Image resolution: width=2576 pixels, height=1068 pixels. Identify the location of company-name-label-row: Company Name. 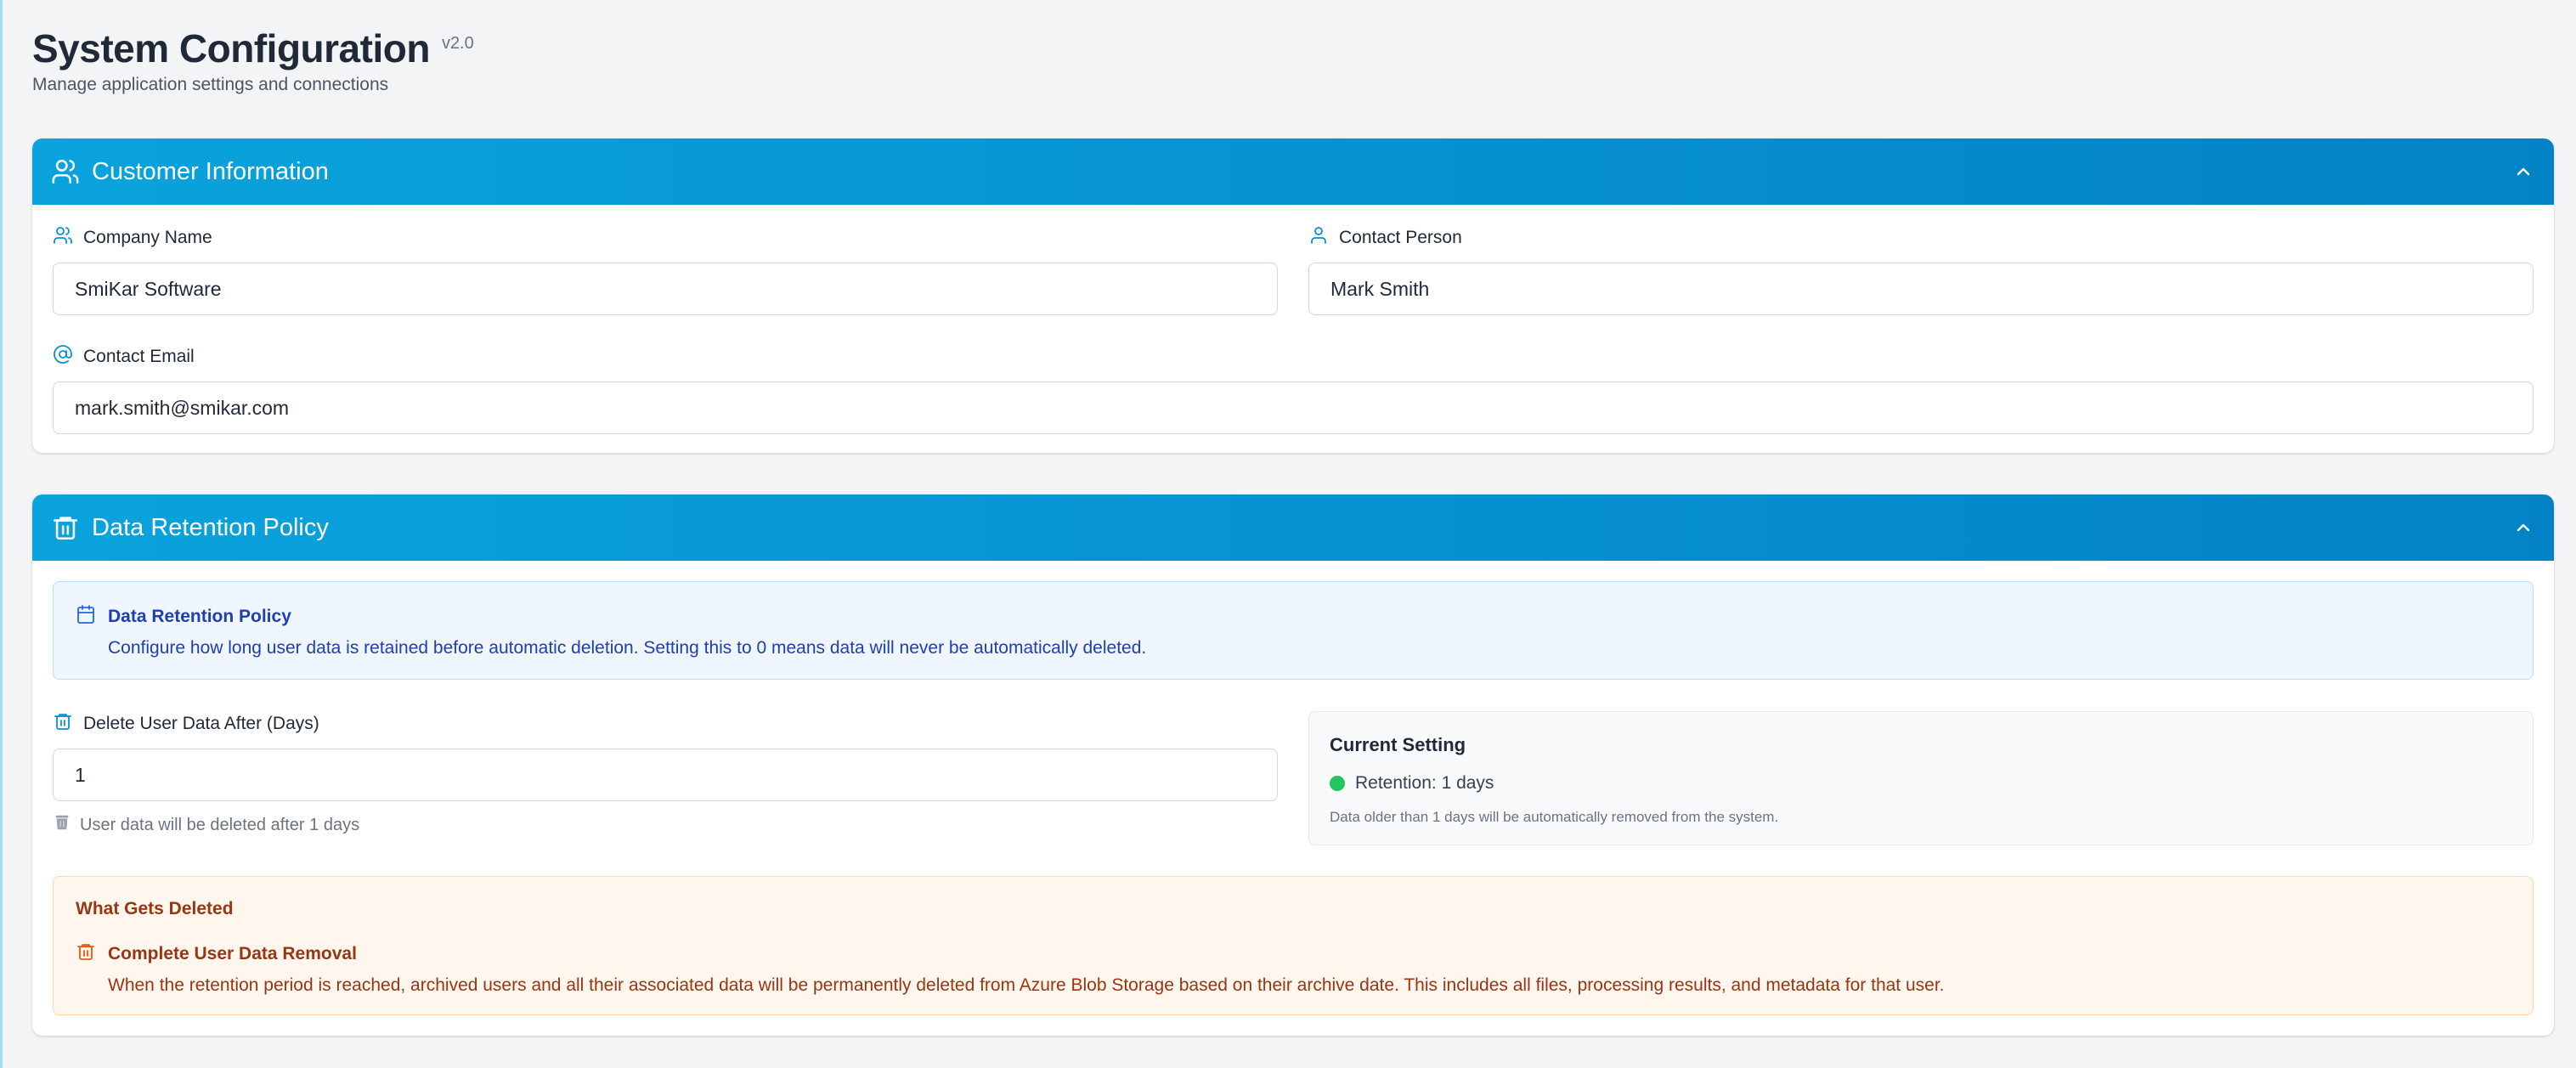
(666, 238).